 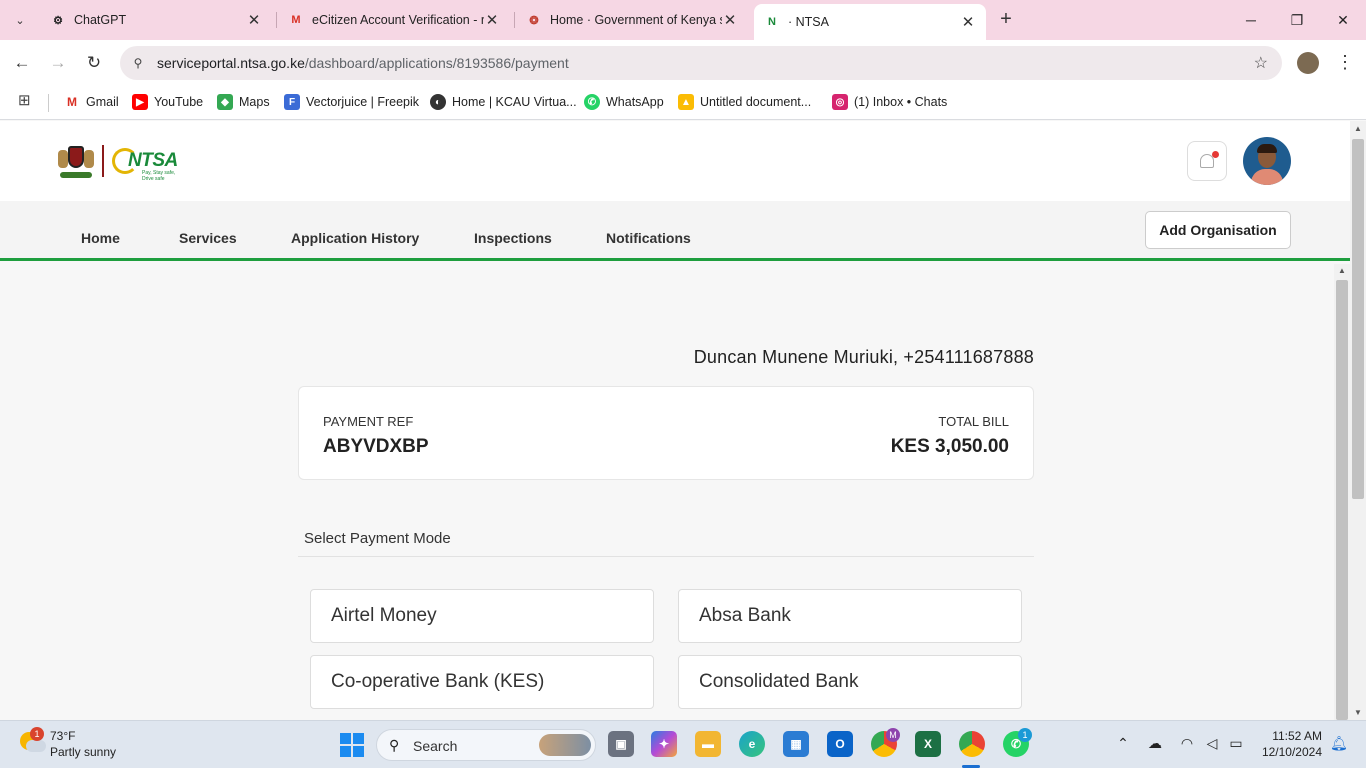 What do you see at coordinates (889, 102) in the screenshot?
I see `bookmark-instagram: ◎ (1) Inbox • Chats` at bounding box center [889, 102].